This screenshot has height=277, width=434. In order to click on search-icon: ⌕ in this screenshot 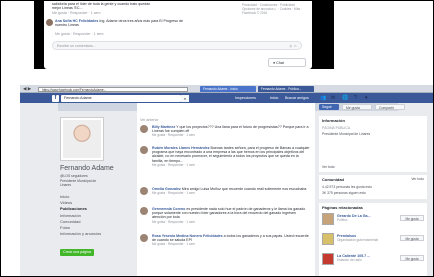, I will do `click(185, 98)`.